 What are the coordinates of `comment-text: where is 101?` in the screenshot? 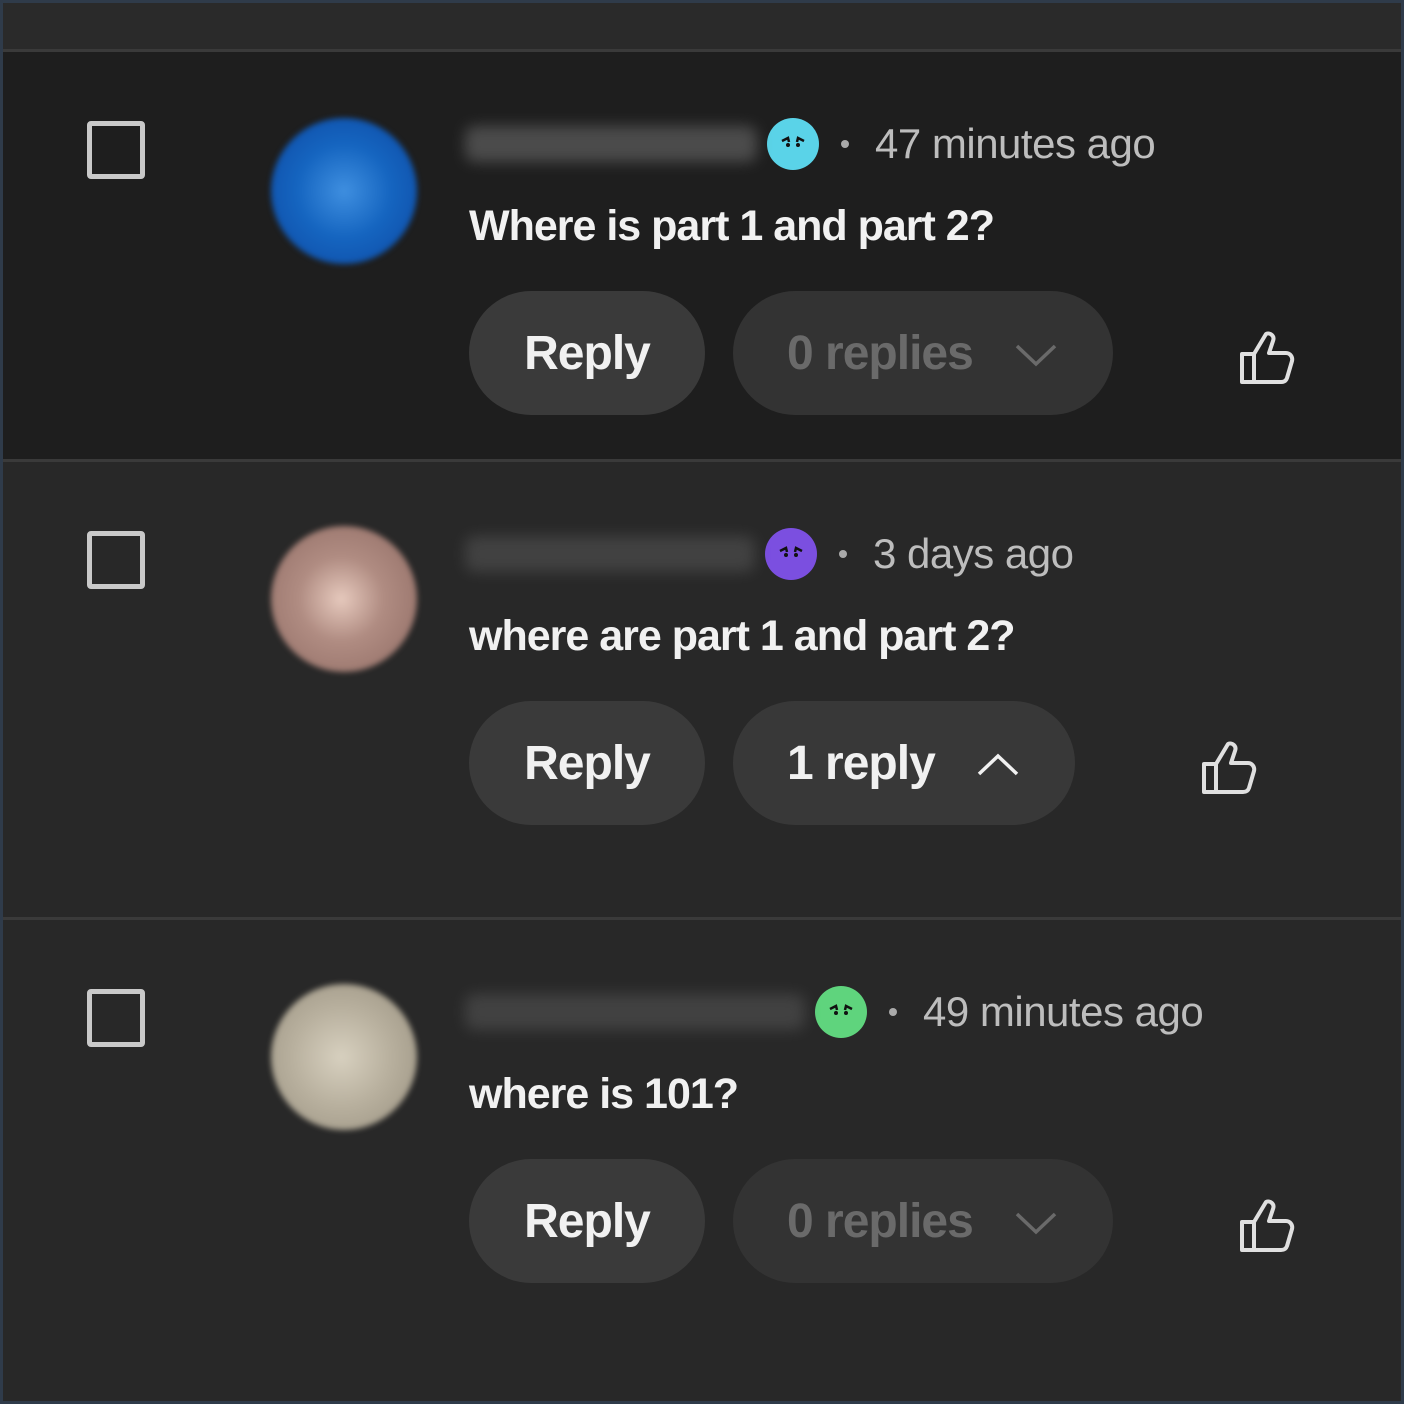 It's located at (604, 1094).